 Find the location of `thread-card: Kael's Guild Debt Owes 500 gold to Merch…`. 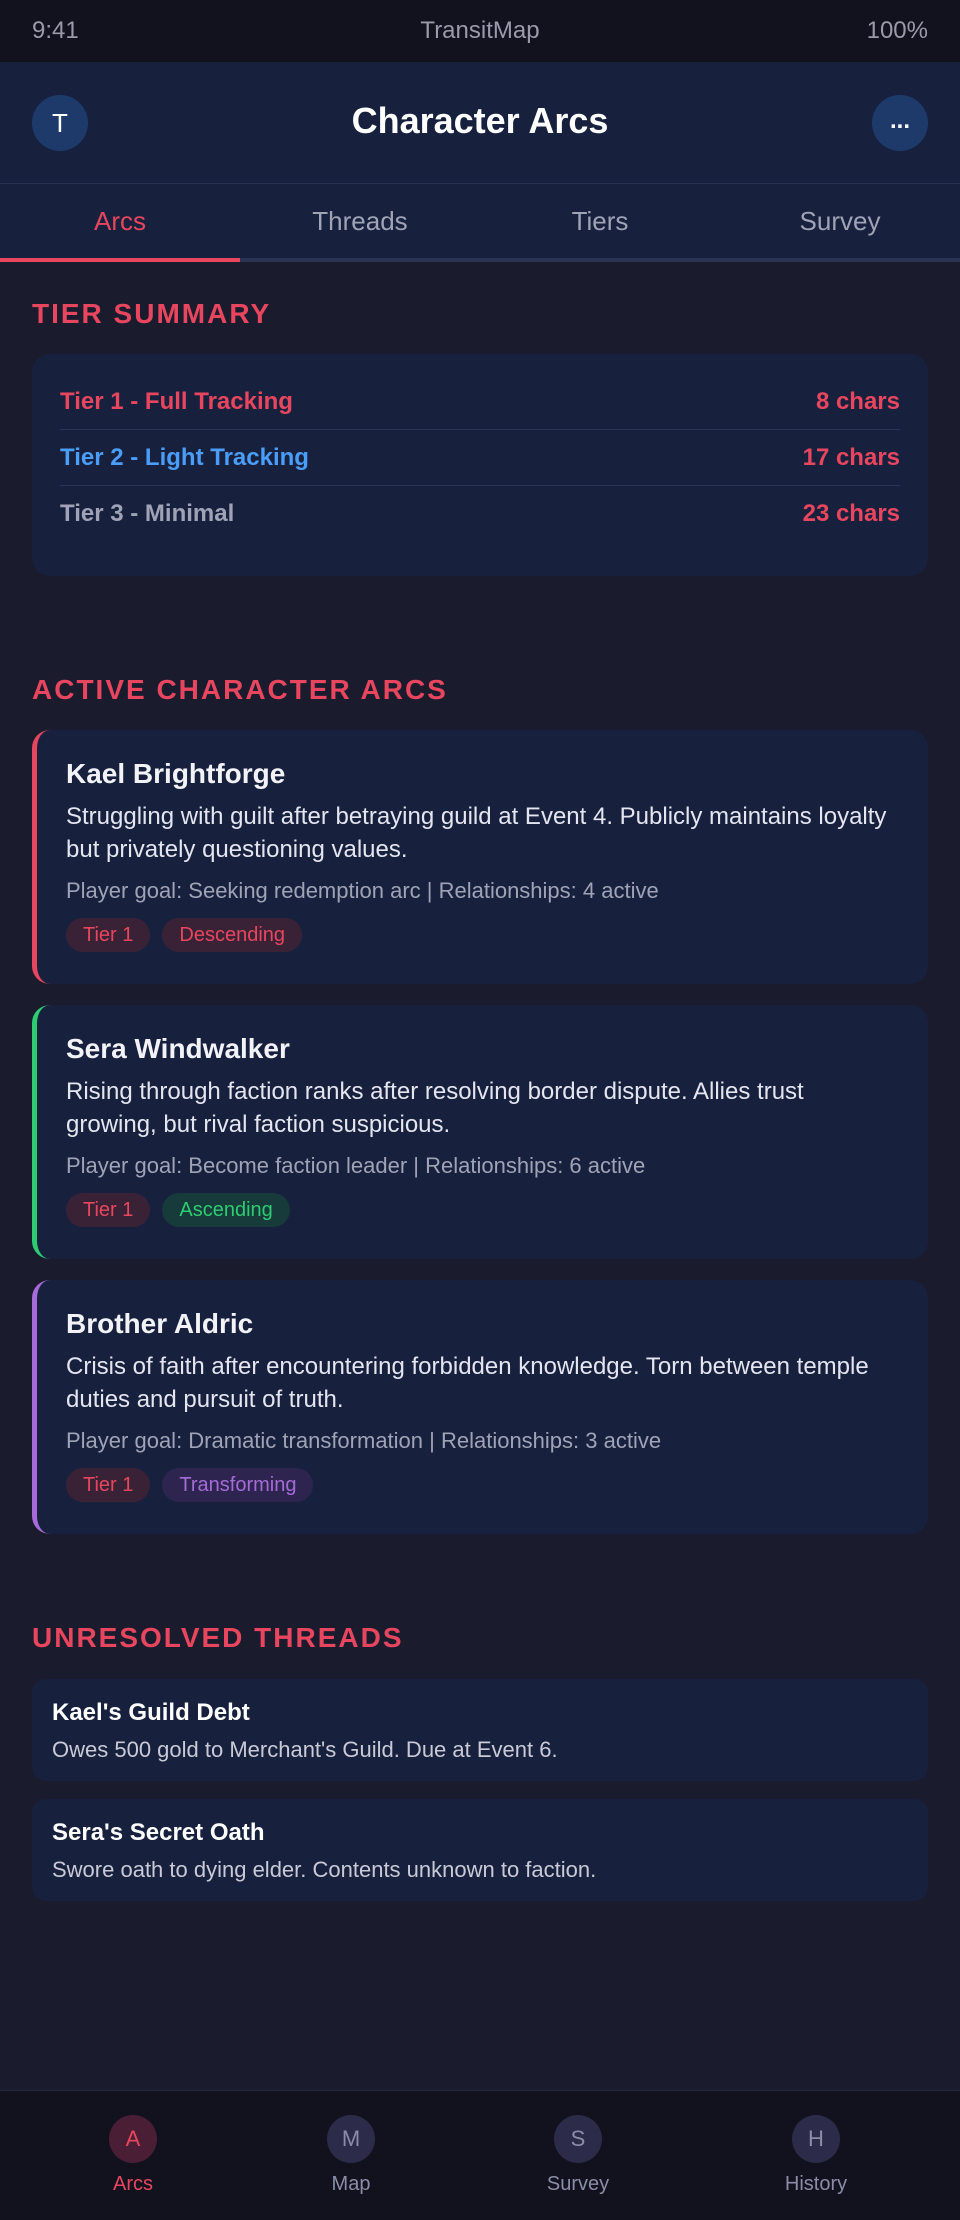

thread-card: Kael's Guild Debt Owes 500 gold to Merch… is located at coordinates (480, 1730).